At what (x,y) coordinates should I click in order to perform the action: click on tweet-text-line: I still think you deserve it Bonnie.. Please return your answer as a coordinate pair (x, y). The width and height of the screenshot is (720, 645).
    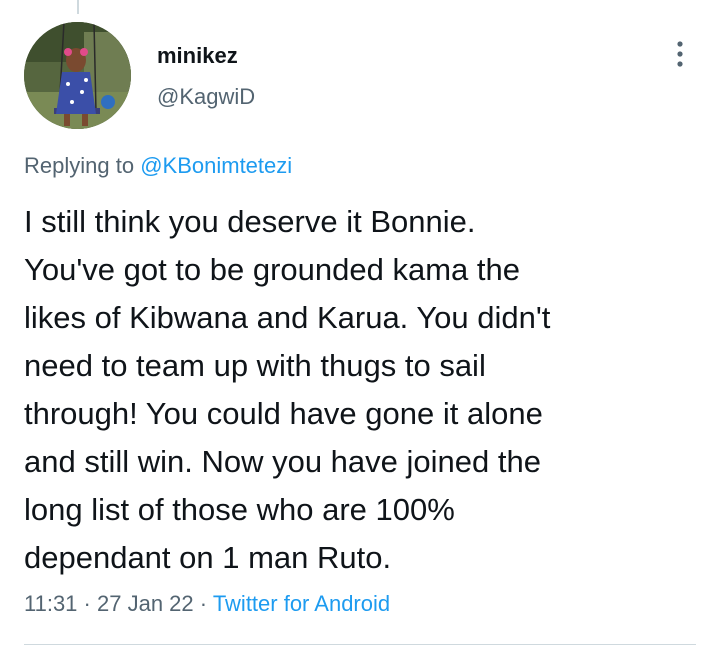
    Looking at the image, I should click on (250, 221).